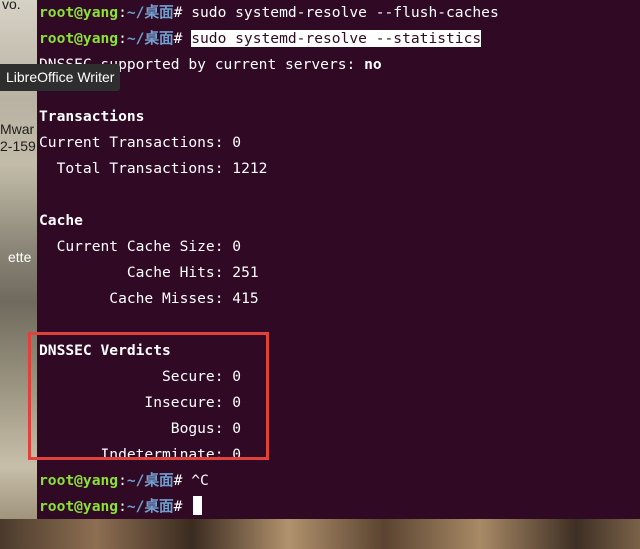  I want to click on section-heading-text: DNSSEC Verdicts, so click(105, 350).